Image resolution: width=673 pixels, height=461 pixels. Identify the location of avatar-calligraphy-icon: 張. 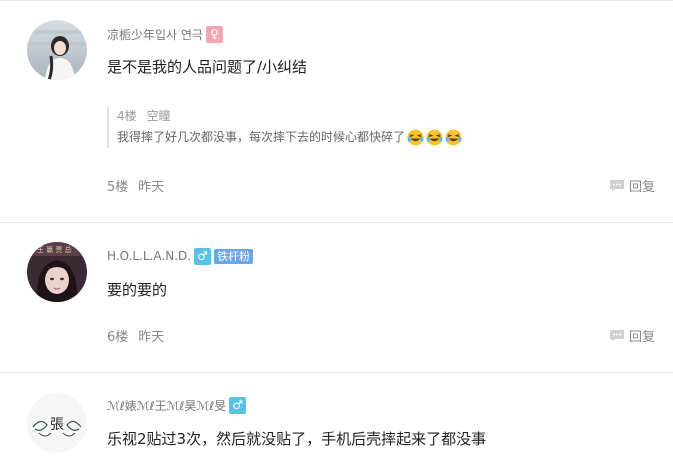
(57, 423).